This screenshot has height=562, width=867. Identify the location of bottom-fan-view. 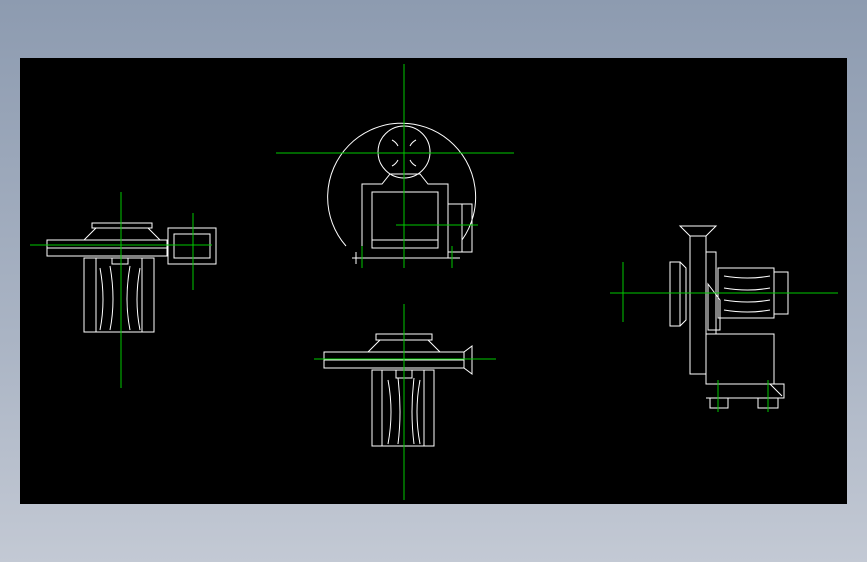
(398, 390).